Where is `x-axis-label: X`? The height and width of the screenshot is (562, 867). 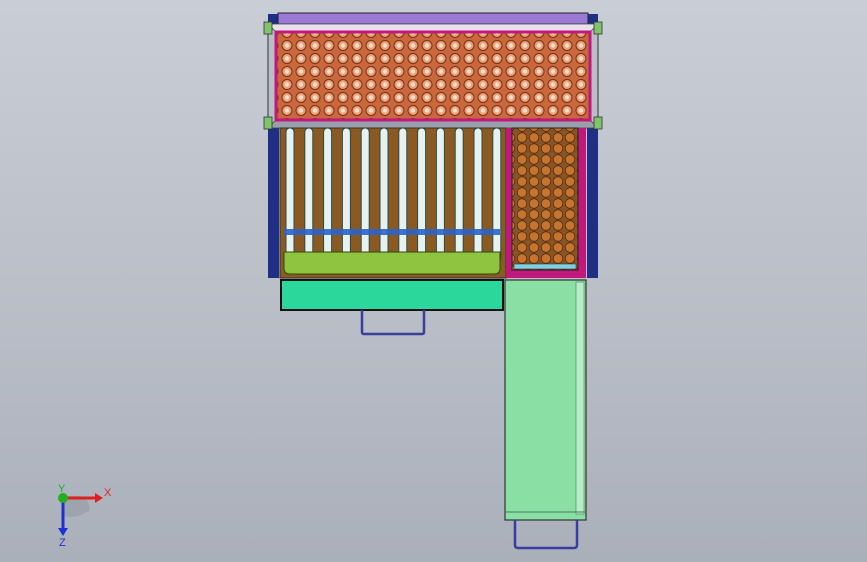 x-axis-label: X is located at coordinates (108, 493).